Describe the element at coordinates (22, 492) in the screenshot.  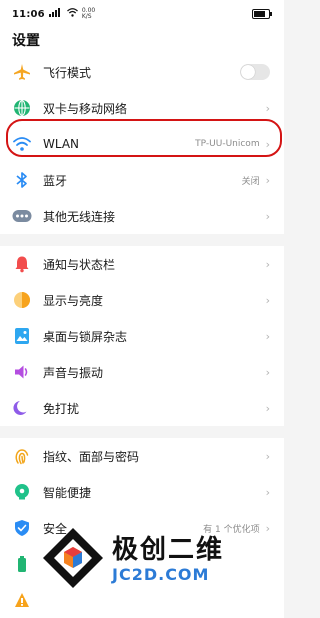
I see `smart-assist-icon` at that location.